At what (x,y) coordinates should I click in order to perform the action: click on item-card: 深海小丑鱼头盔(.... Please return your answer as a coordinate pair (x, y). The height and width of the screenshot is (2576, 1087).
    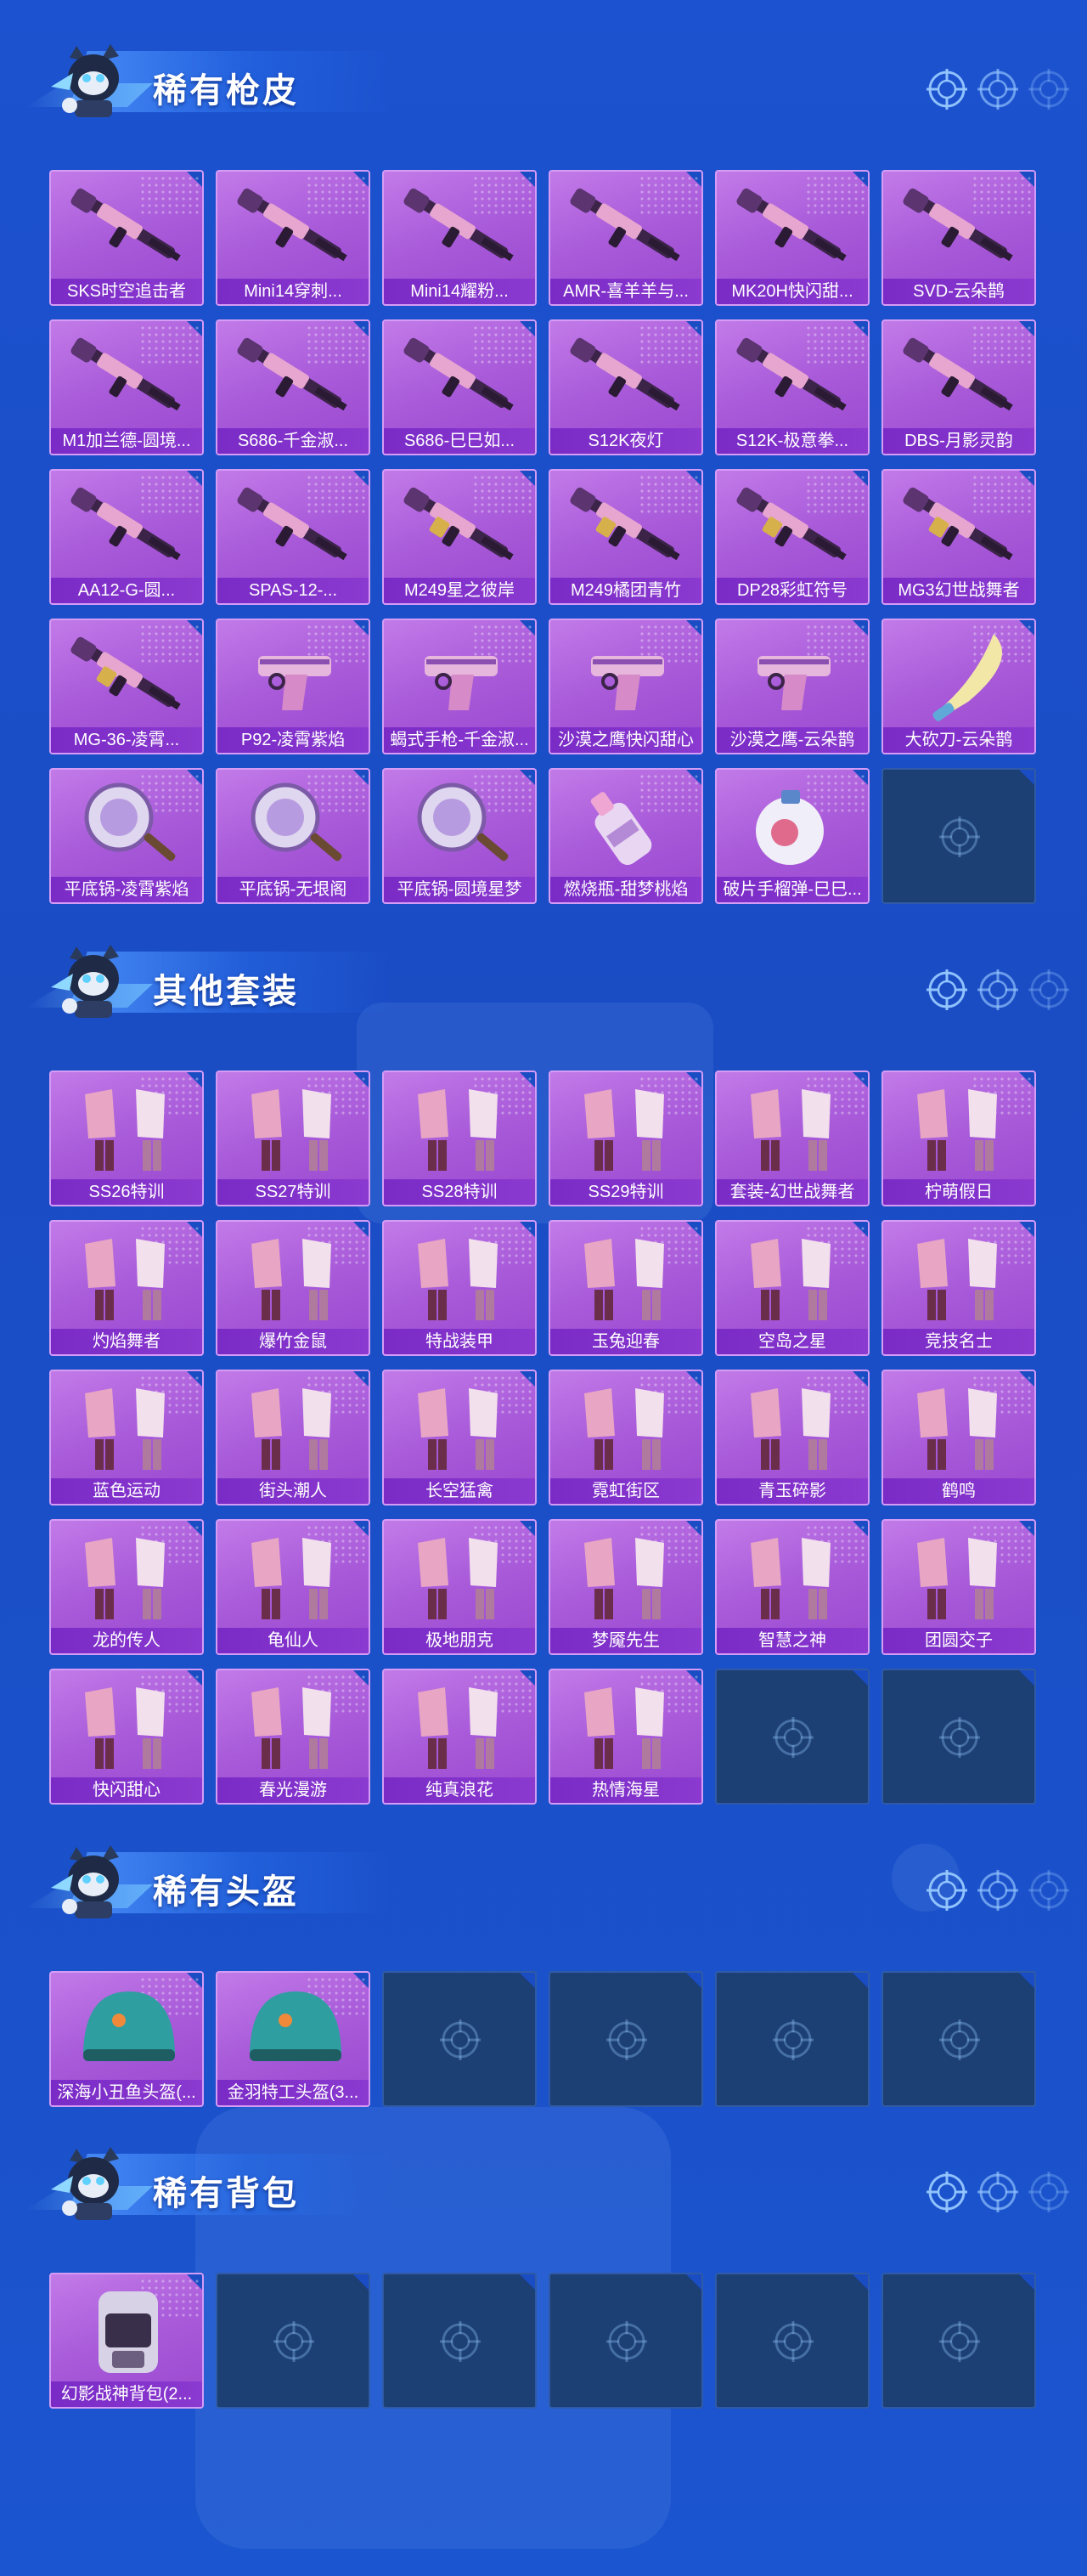
    Looking at the image, I should click on (126, 2039).